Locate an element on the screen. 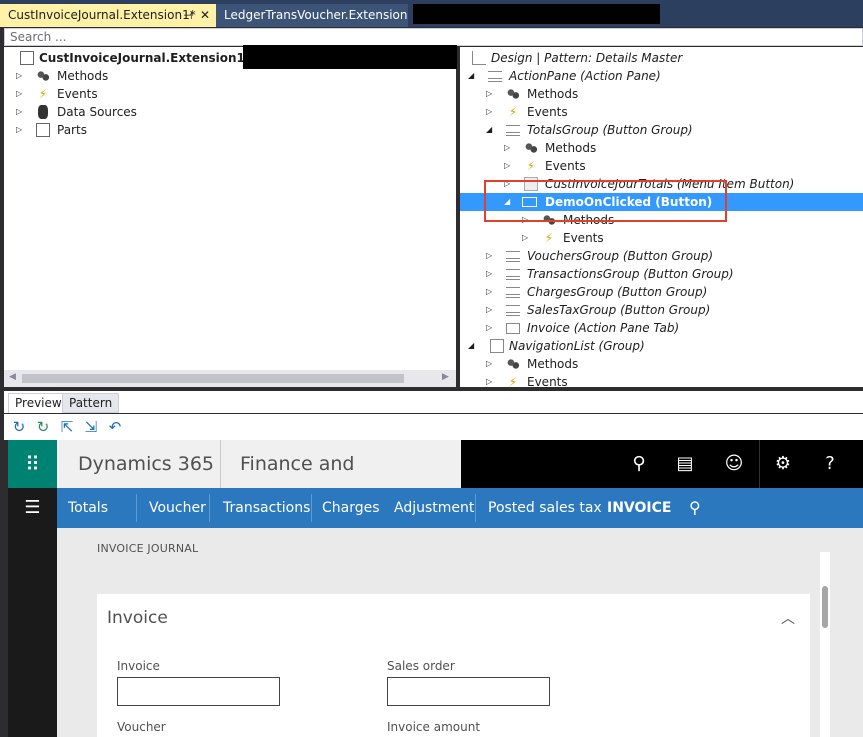 This screenshot has height=737, width=863. preview-toolbar: ↻ ↻ ⇱ ⇲ ↶ is located at coordinates (433, 427).